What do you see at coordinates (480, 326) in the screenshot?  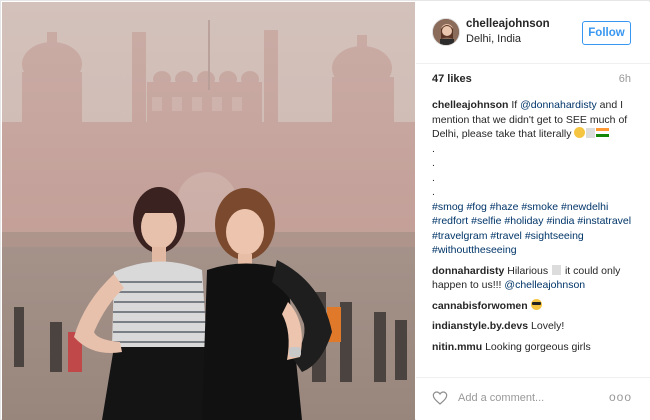 I see `comment-username: indianstyle.by.devs` at bounding box center [480, 326].